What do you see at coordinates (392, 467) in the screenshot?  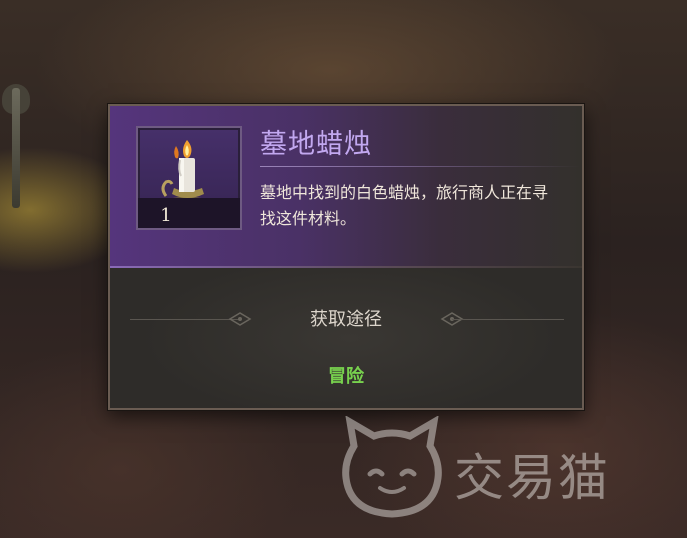 I see `cat-logo-icon` at bounding box center [392, 467].